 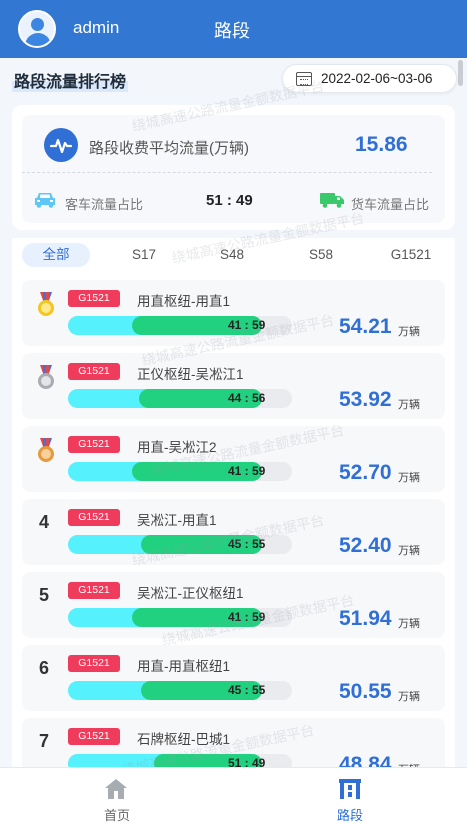 What do you see at coordinates (390, 204) in the screenshot?
I see `truck-ratio-label: 货车流量占比` at bounding box center [390, 204].